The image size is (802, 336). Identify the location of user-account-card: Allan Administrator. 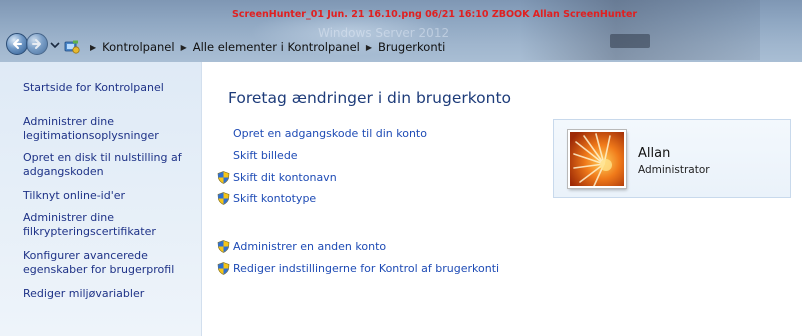
(672, 158).